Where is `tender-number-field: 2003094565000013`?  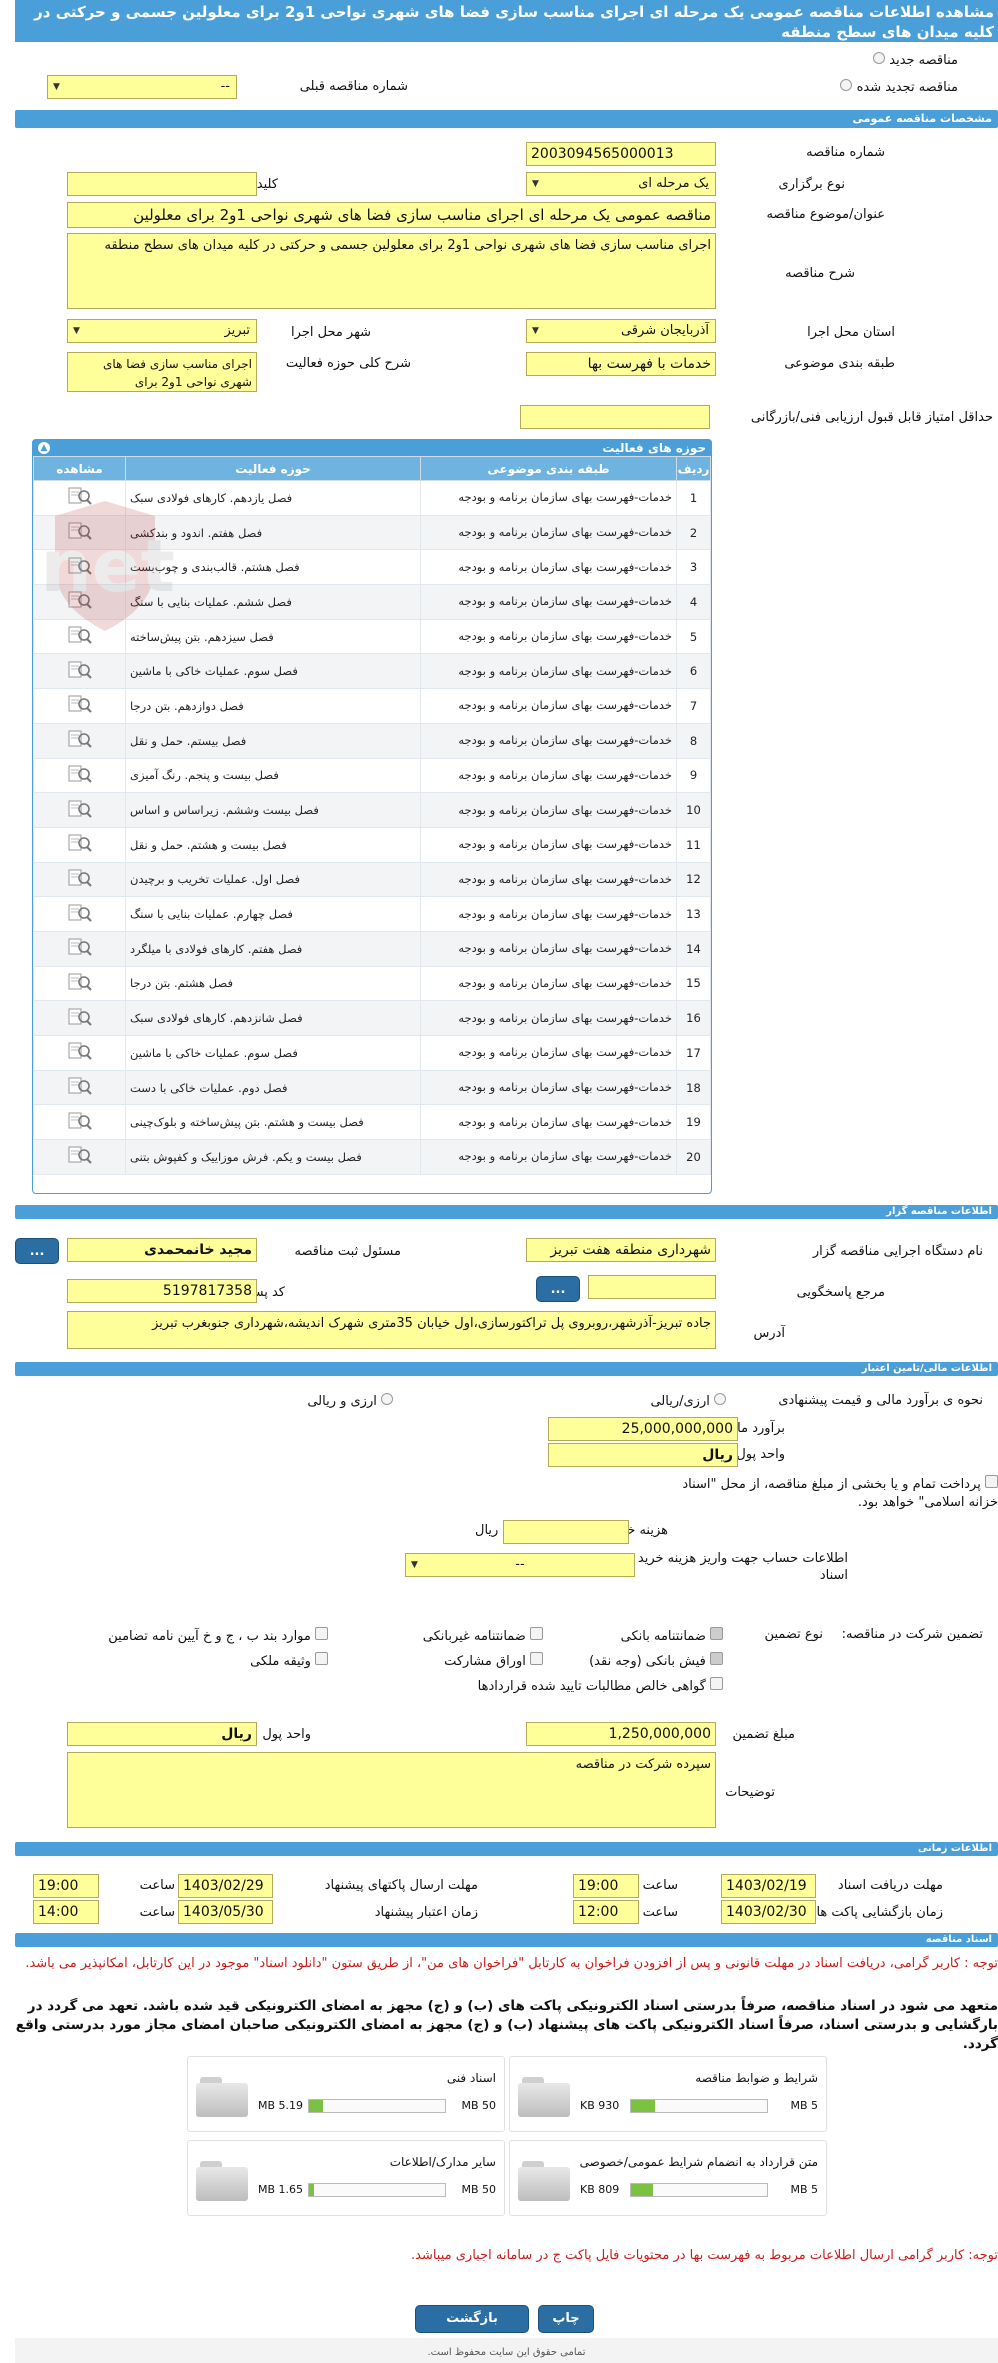
tender-number-field: 2003094565000013 is located at coordinates (621, 154).